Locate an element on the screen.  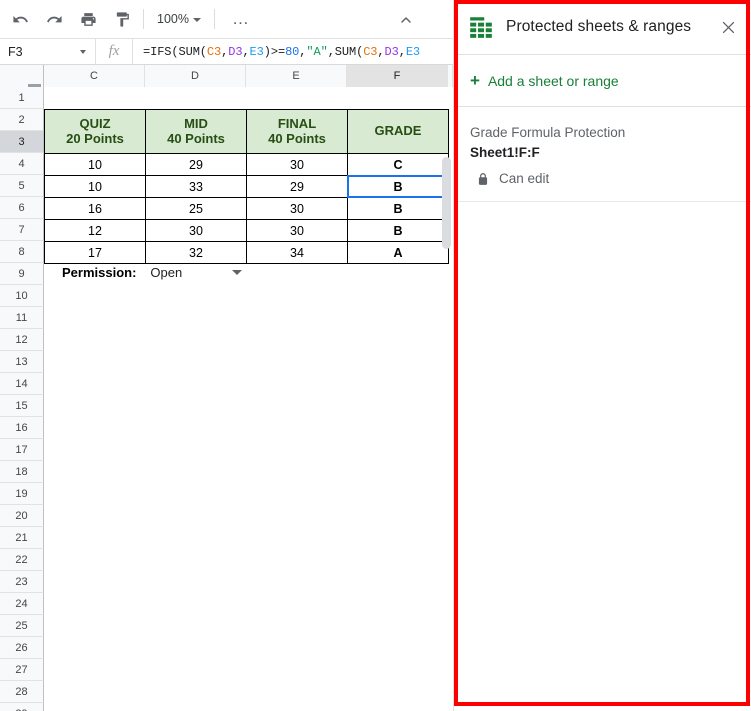
column-header-e: E is located at coordinates (296, 76).